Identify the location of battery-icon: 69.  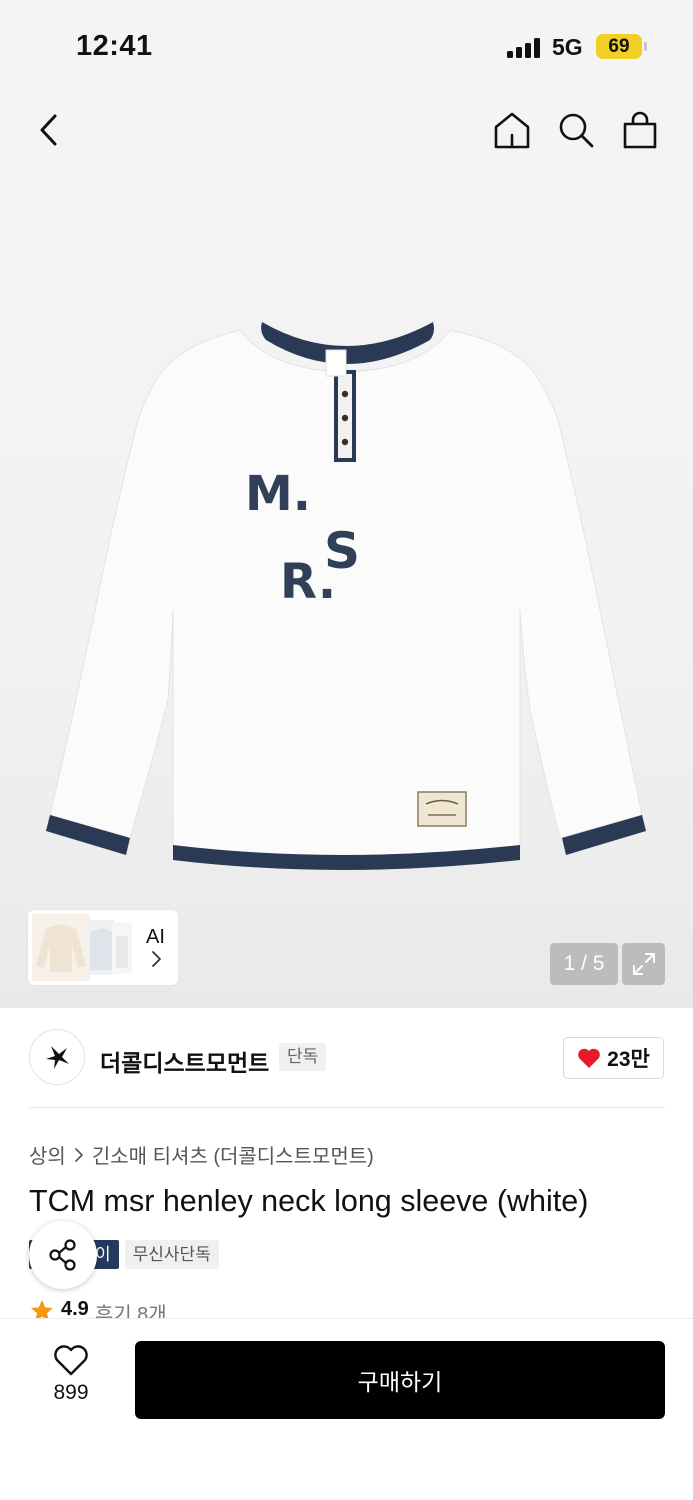
(619, 46).